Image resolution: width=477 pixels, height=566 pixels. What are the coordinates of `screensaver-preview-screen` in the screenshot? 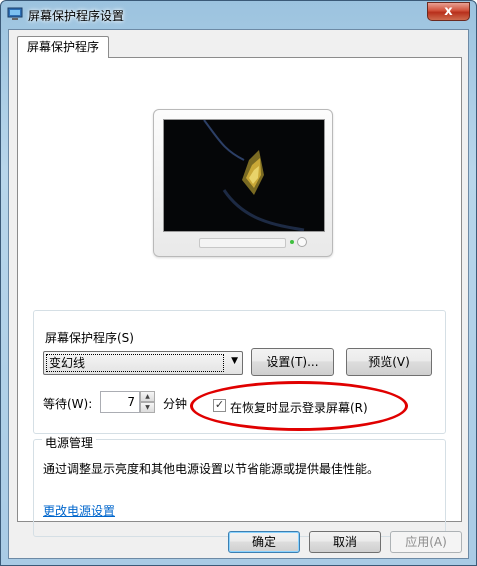 It's located at (244, 175).